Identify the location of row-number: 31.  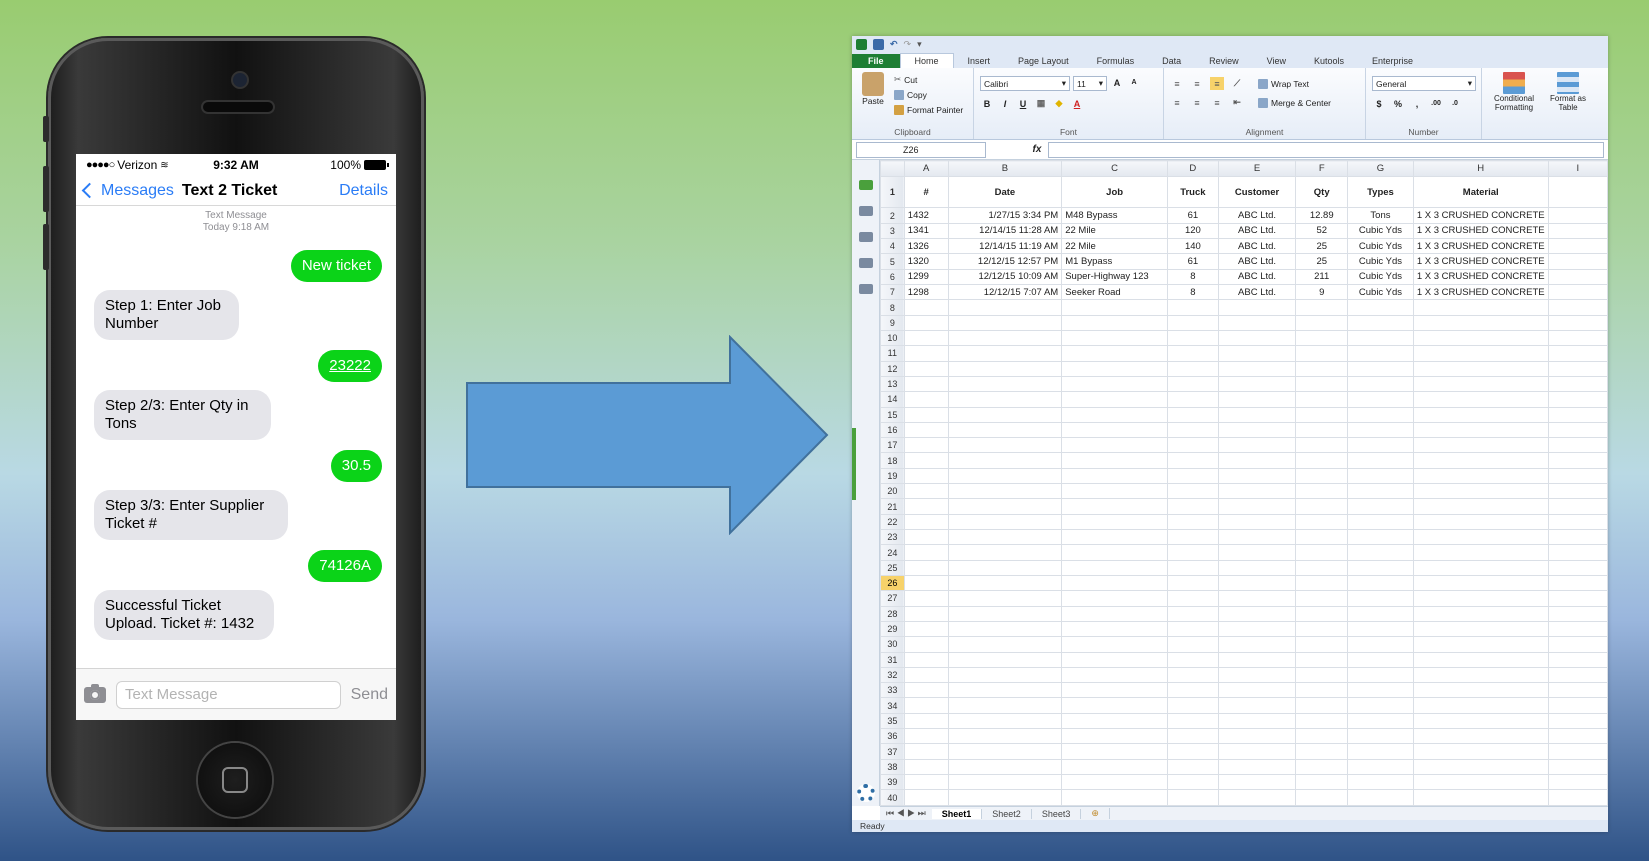
(892, 659).